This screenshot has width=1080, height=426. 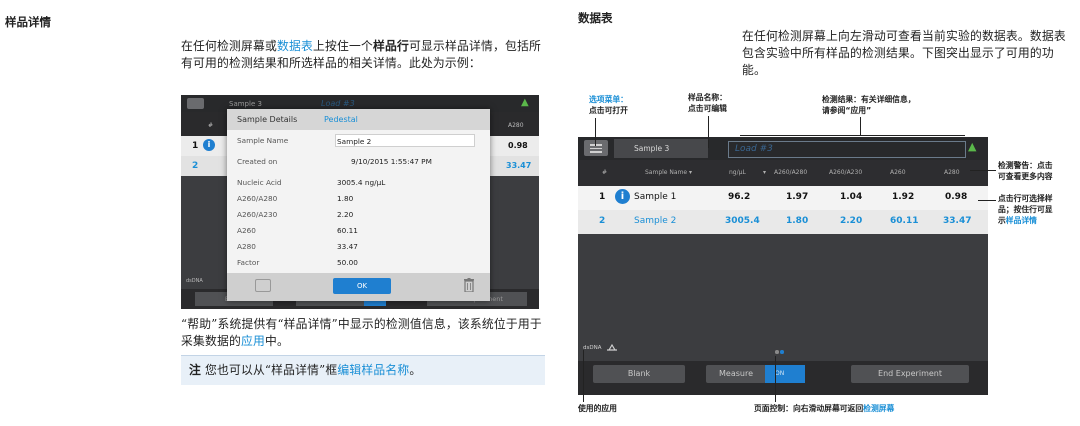 I want to click on note-text: 注 您也可以从“样品详情”框编辑样品名称。, so click(x=305, y=370).